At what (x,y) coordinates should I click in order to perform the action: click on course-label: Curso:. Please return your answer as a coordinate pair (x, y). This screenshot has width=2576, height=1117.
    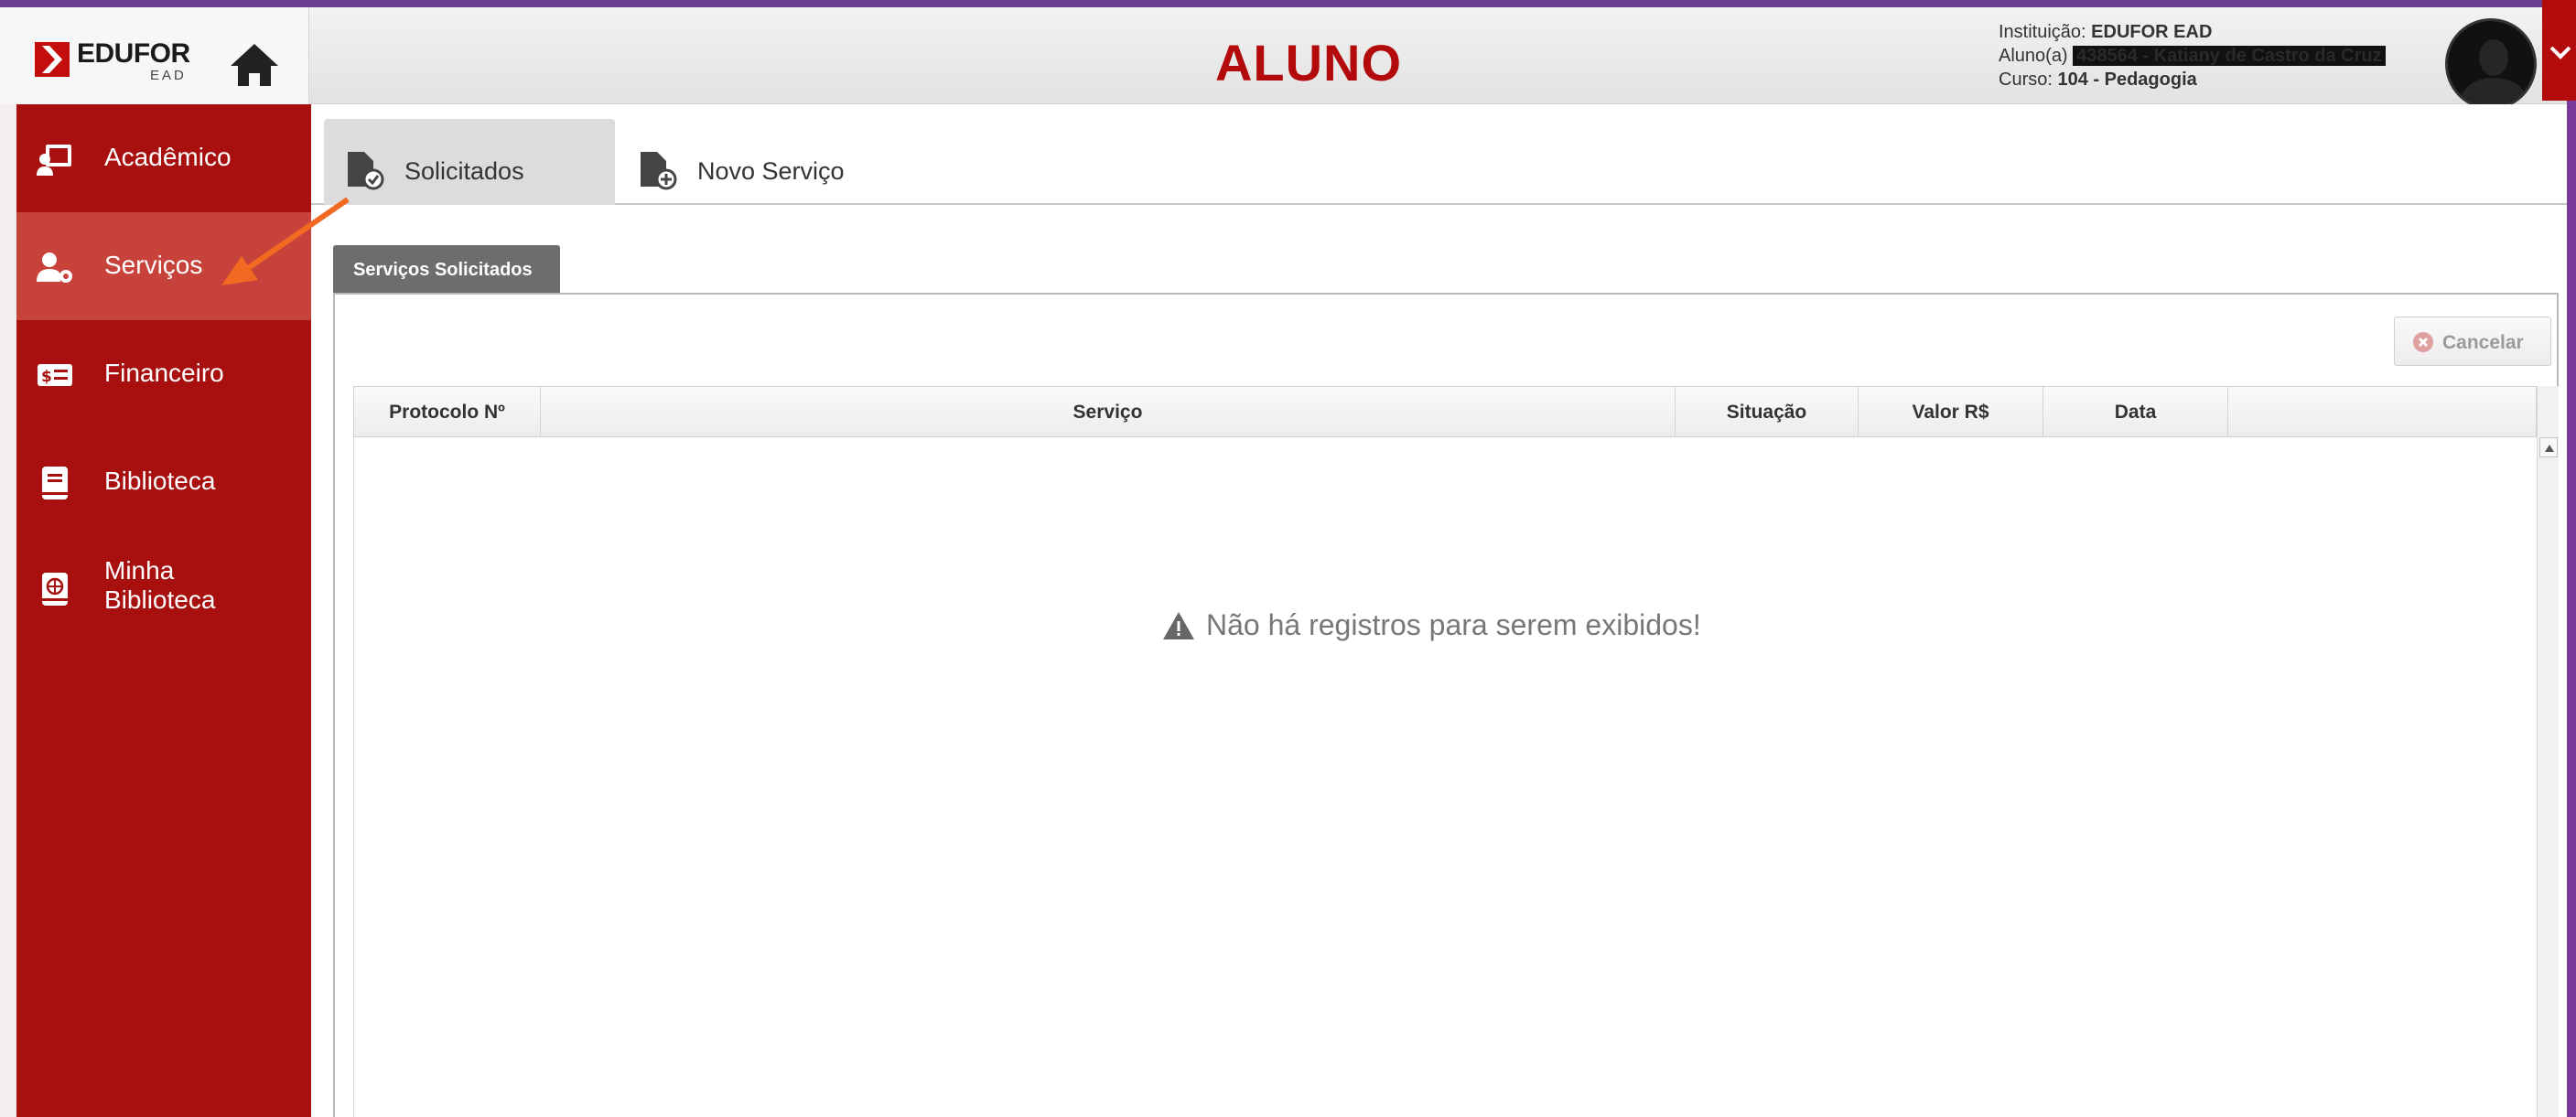
    Looking at the image, I should click on (2026, 80).